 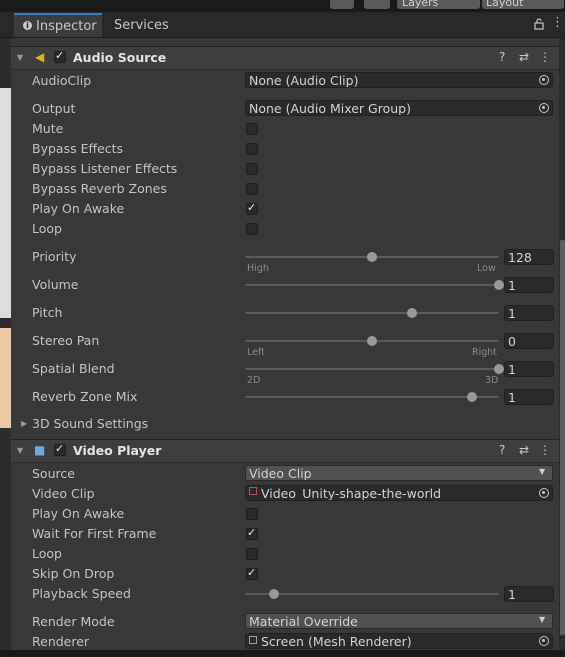 What do you see at coordinates (529, 285) in the screenshot?
I see `volume-input: 1` at bounding box center [529, 285].